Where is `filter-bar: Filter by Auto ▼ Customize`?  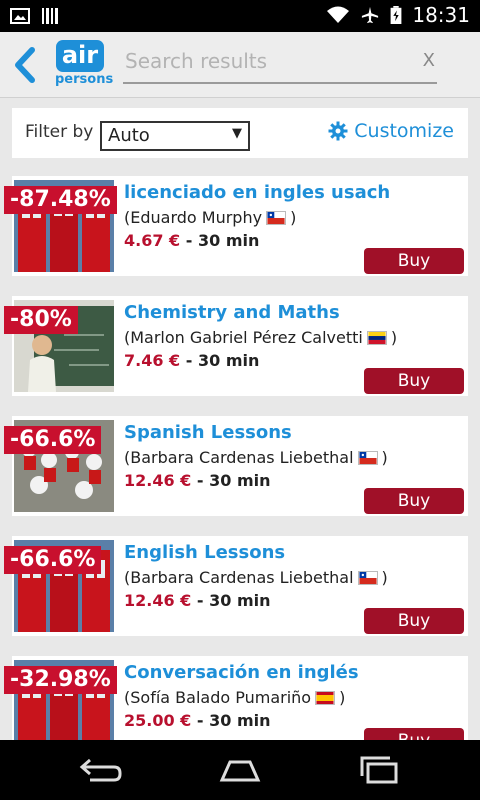 filter-bar: Filter by Auto ▼ Customize is located at coordinates (240, 133).